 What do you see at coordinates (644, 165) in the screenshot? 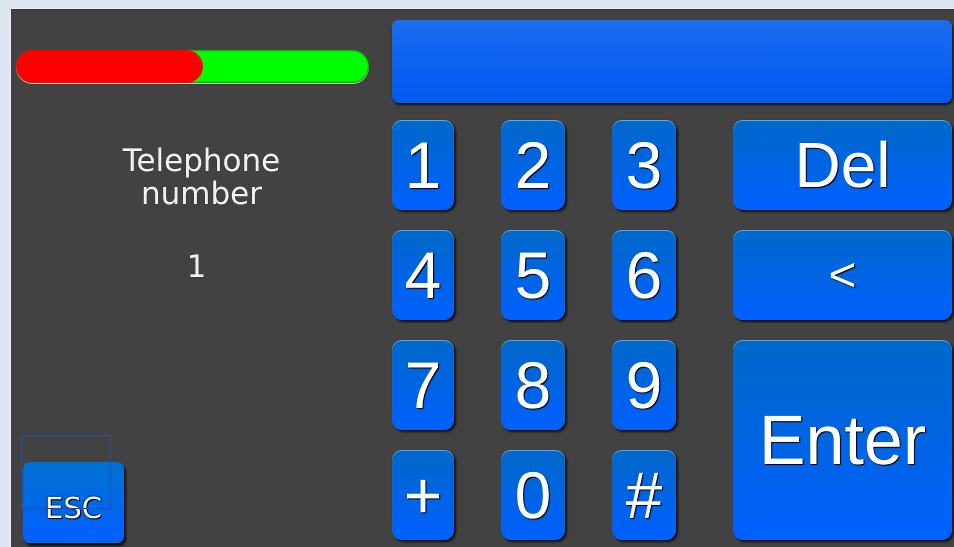
I see `digit-key: 3` at bounding box center [644, 165].